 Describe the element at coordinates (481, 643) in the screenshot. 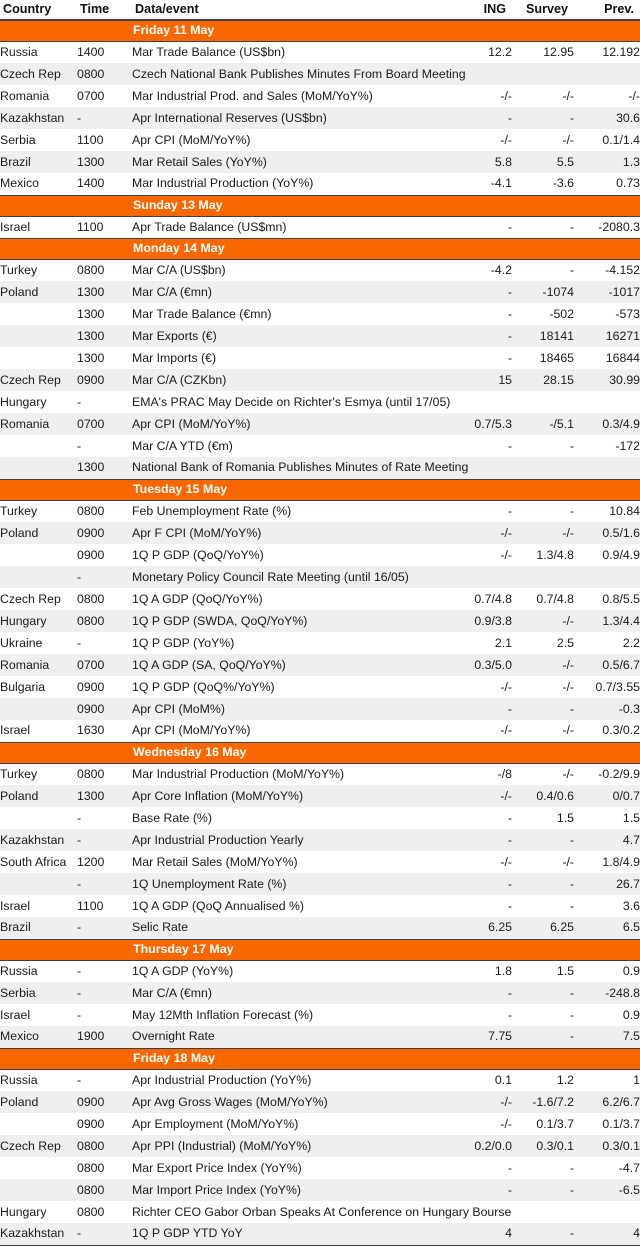

I see `cell-ing: 2.1` at that location.